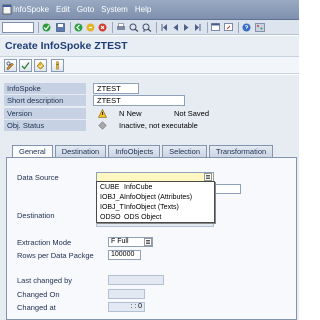 The height and width of the screenshot is (320, 320). I want to click on page-title: Create InfoSpoke ZTEST, so click(66, 46).